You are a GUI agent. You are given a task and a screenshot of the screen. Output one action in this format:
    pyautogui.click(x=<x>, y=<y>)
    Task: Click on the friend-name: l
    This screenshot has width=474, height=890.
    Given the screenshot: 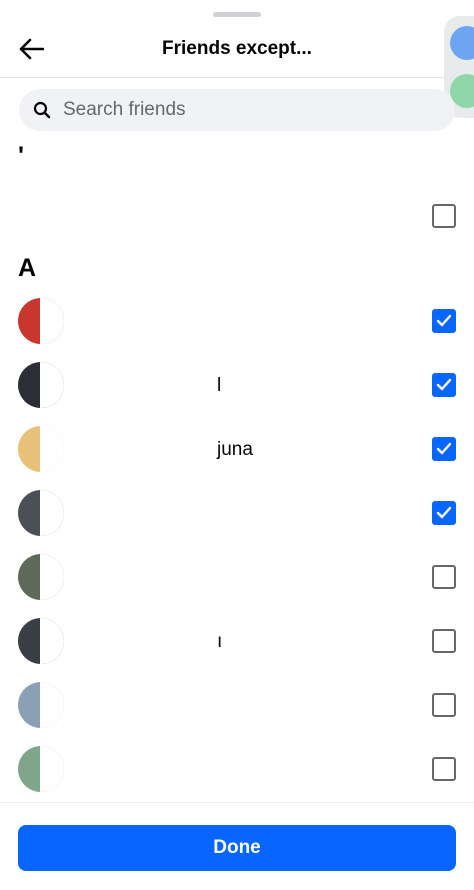 What is the action you would take?
    pyautogui.click(x=219, y=385)
    